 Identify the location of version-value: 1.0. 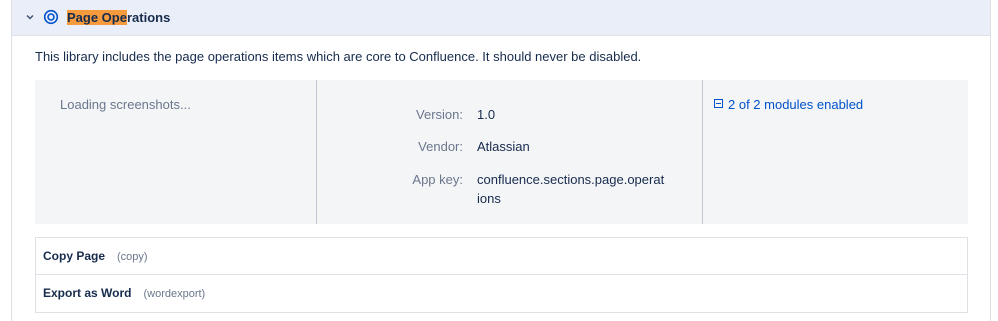
(486, 114).